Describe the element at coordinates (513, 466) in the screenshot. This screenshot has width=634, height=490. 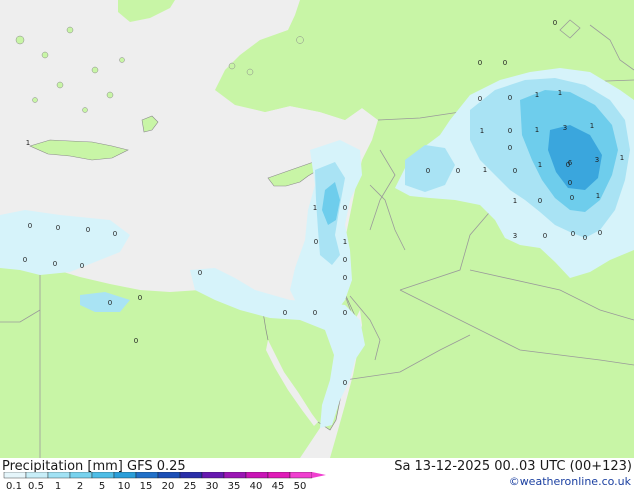
I see `datetime-label: Sa 13-12-2025 00..03 UTC (00+123)` at that location.